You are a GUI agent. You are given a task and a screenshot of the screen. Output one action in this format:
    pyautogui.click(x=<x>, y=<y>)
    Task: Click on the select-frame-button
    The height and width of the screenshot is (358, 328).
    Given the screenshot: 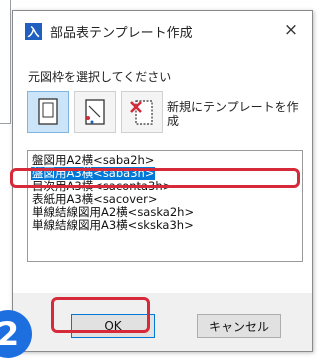 What is the action you would take?
    pyautogui.click(x=48, y=112)
    